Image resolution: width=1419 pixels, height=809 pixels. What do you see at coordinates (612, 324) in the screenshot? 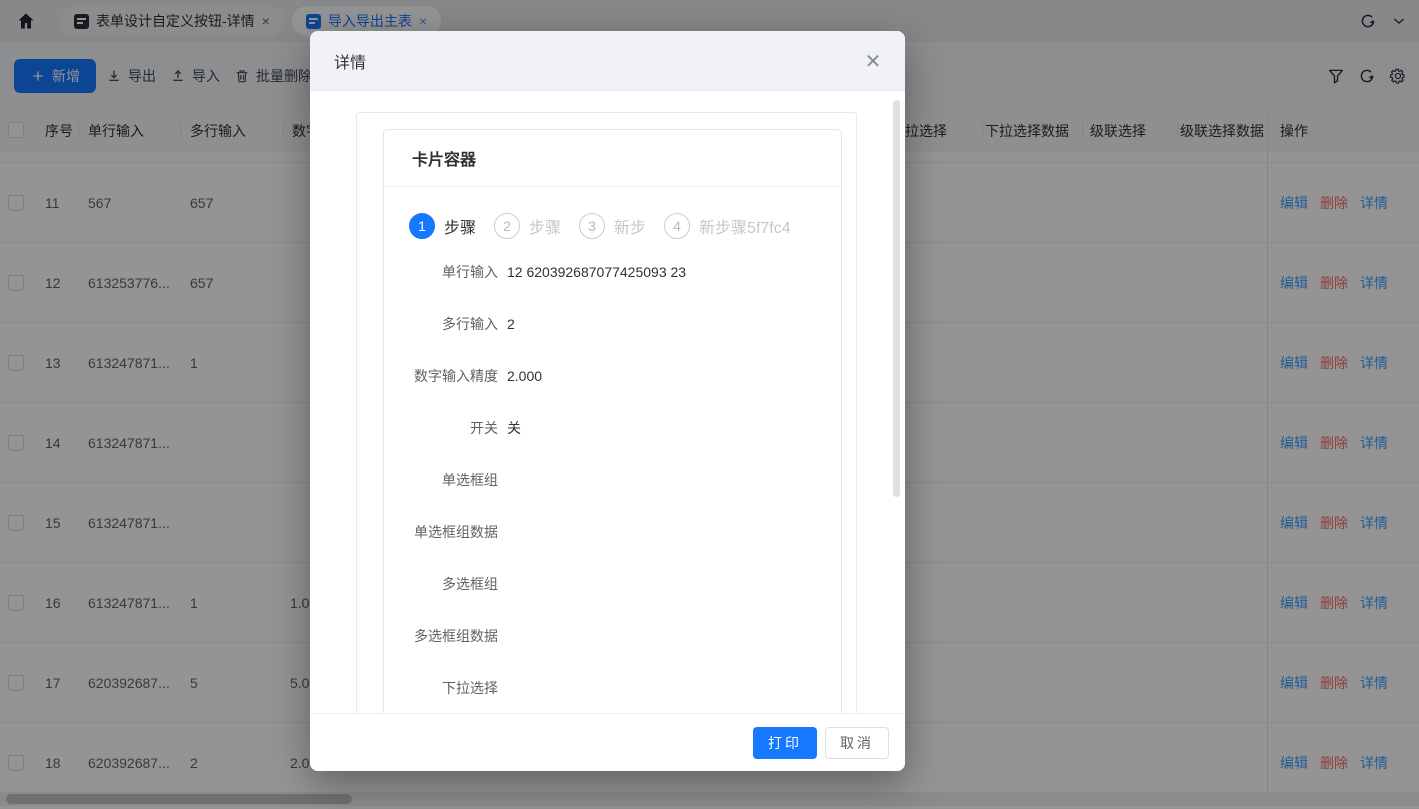
I see `field-row: 多行输入 2` at bounding box center [612, 324].